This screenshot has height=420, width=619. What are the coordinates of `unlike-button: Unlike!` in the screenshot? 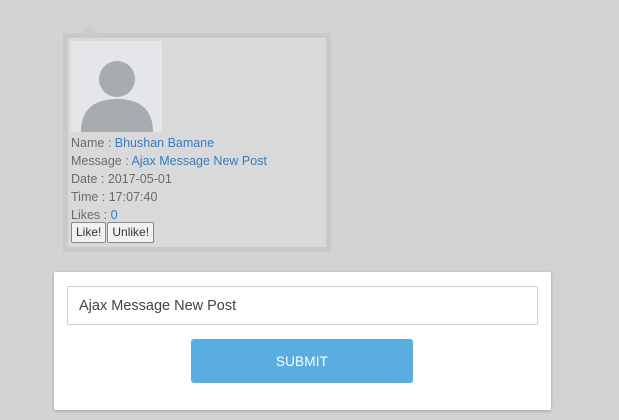 It's located at (131, 232).